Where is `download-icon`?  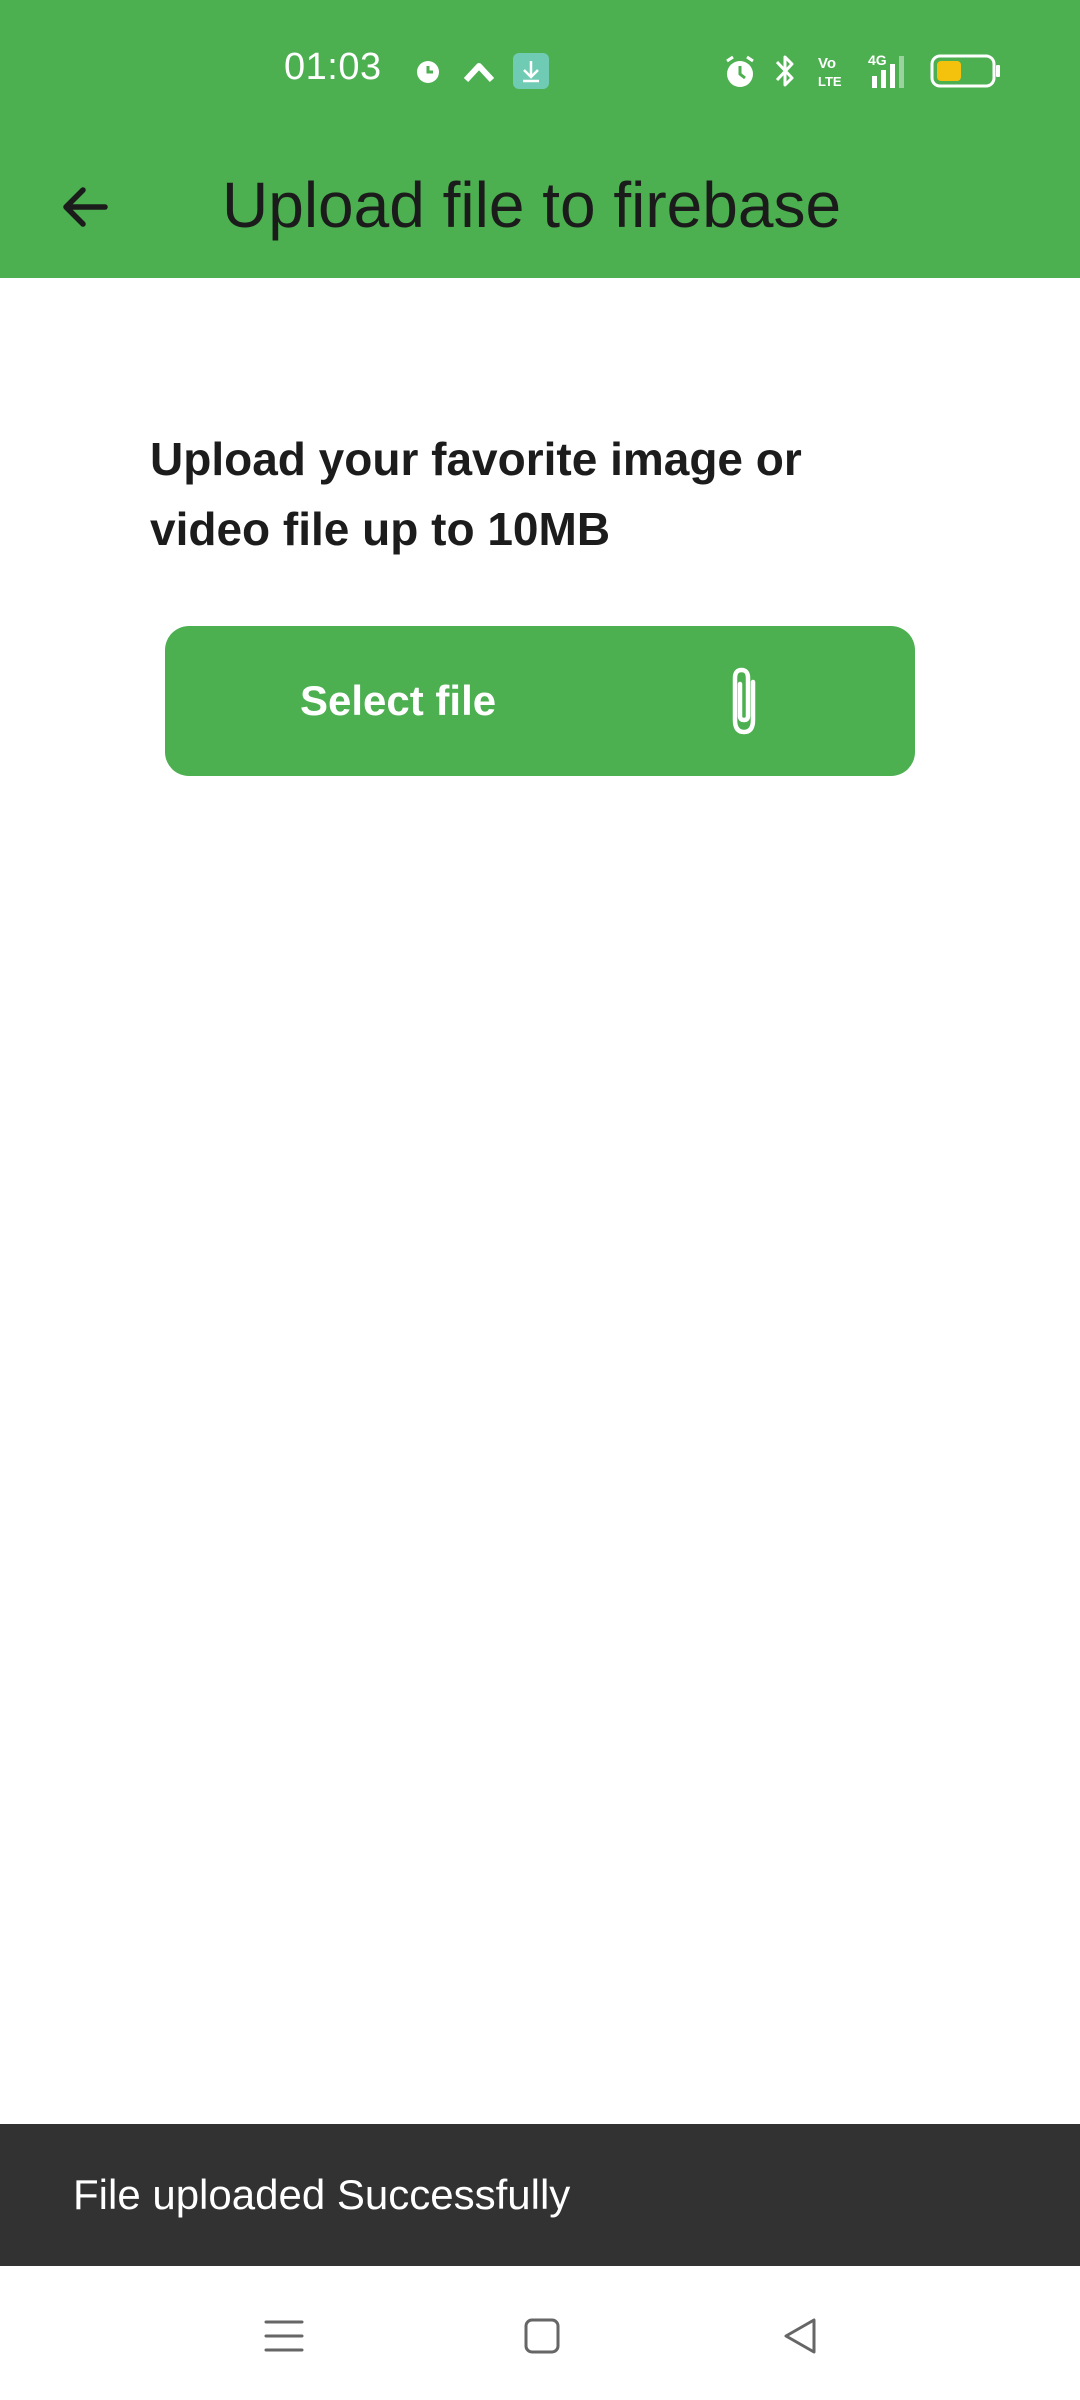 download-icon is located at coordinates (531, 71).